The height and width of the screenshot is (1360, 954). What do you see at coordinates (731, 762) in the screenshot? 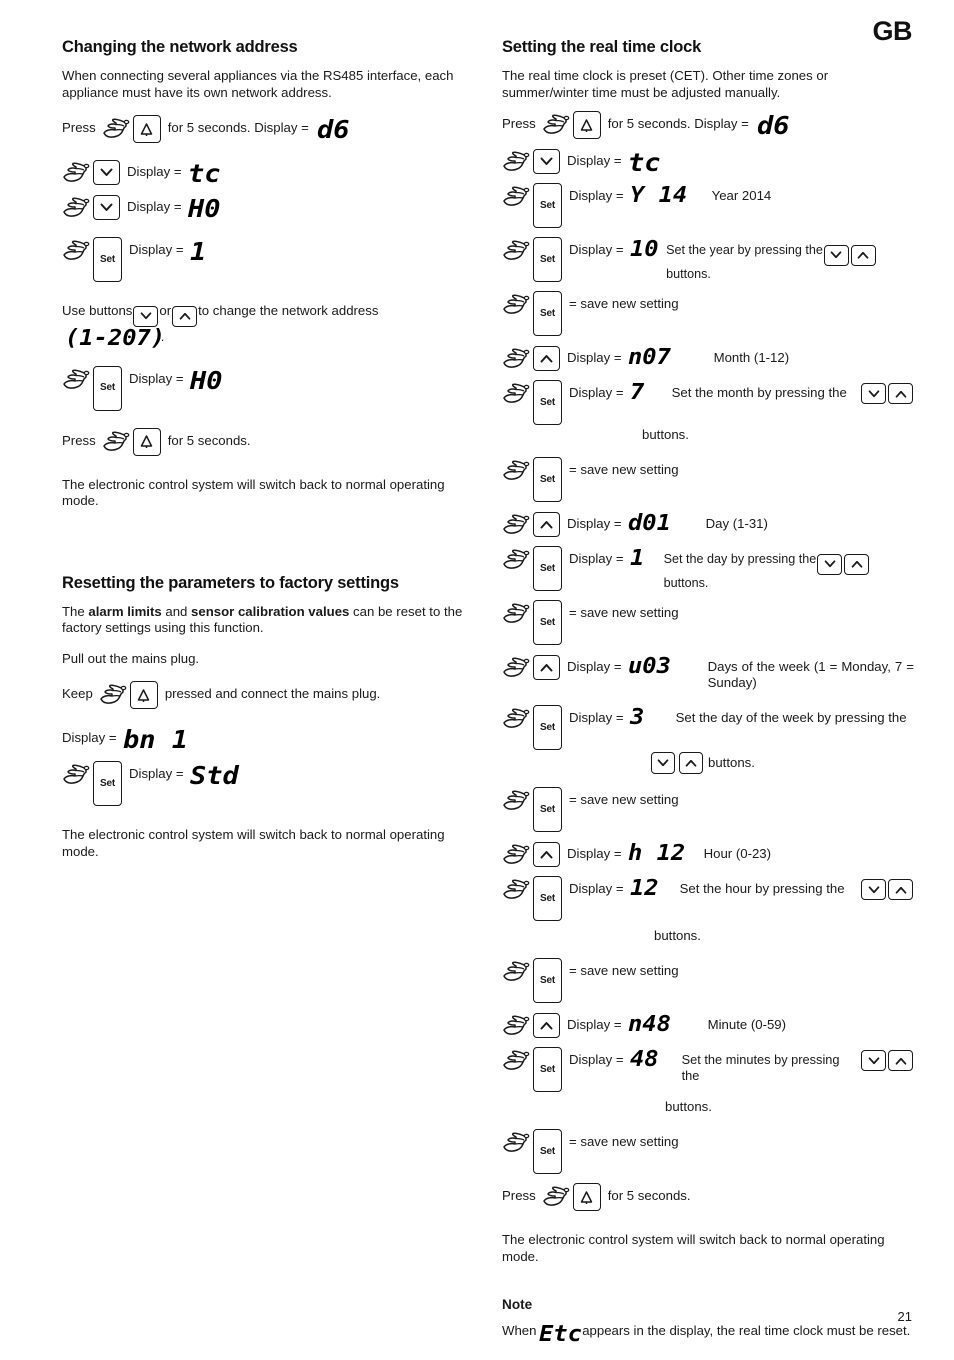
I see `desc-part-b: buttons.` at bounding box center [731, 762].